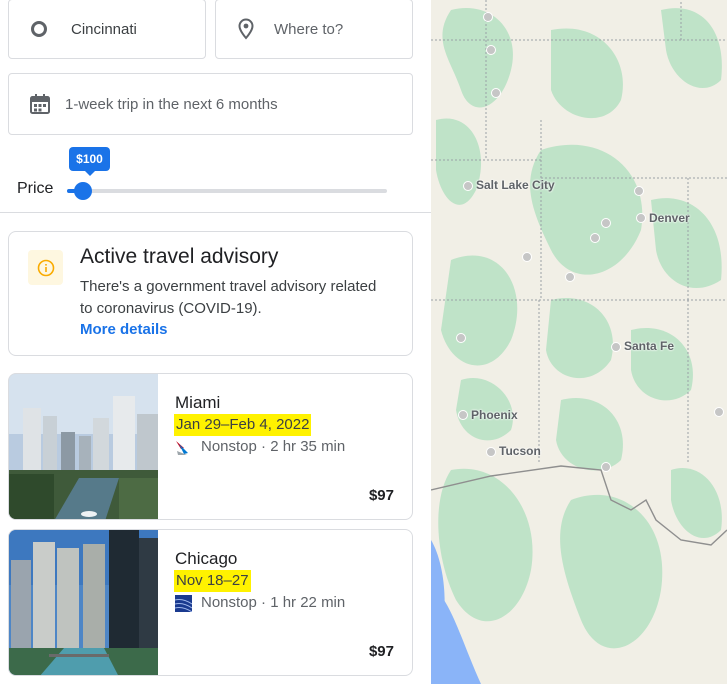 The height and width of the screenshot is (684, 727). Describe the element at coordinates (83, 446) in the screenshot. I see `miami-photo` at that location.